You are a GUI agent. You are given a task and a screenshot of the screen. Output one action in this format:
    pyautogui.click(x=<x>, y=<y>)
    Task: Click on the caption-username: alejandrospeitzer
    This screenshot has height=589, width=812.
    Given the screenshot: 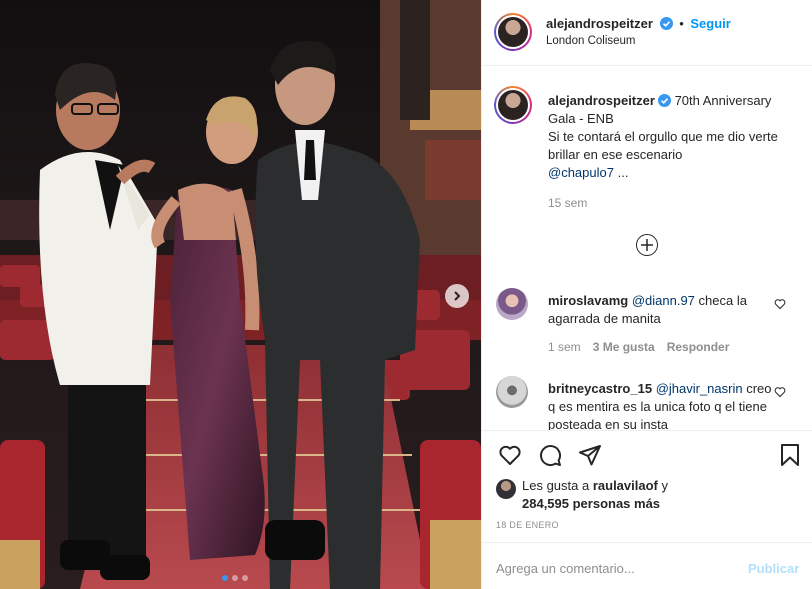 What is the action you would take?
    pyautogui.click(x=601, y=100)
    